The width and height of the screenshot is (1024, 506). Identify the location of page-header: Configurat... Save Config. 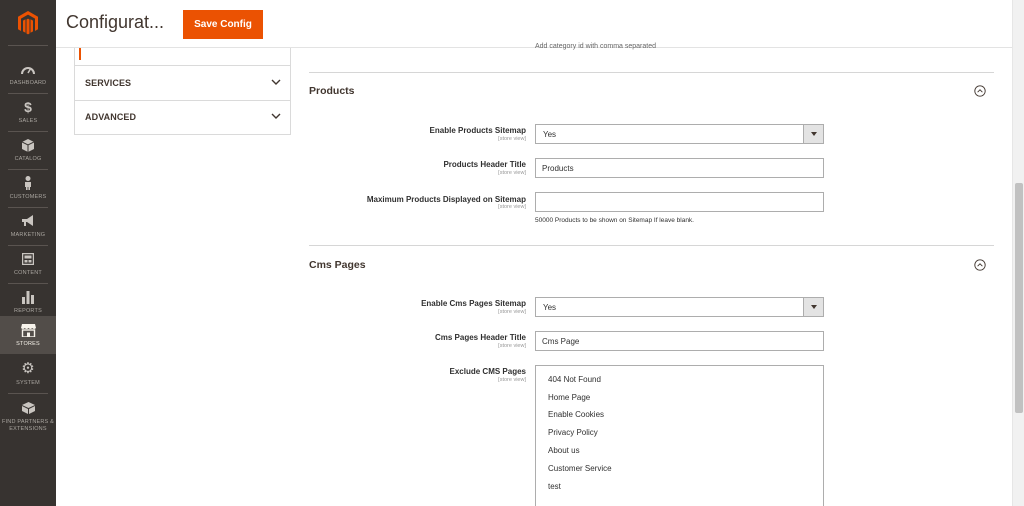
(534, 24).